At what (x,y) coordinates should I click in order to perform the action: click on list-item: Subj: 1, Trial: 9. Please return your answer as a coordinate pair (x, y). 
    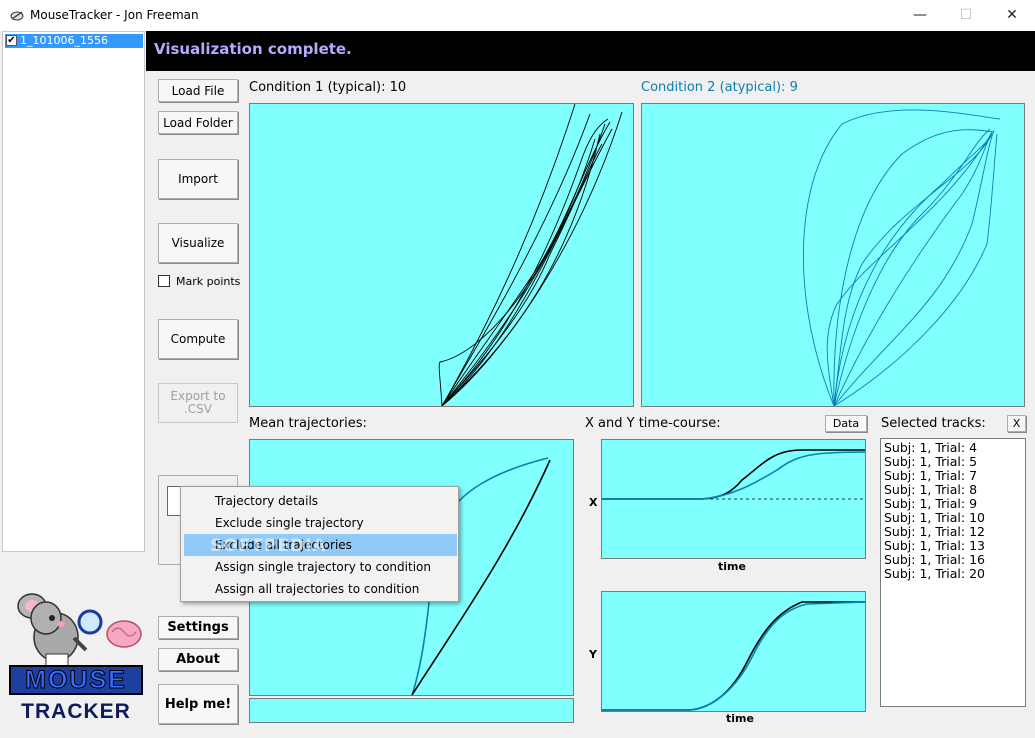
    Looking at the image, I should click on (953, 504).